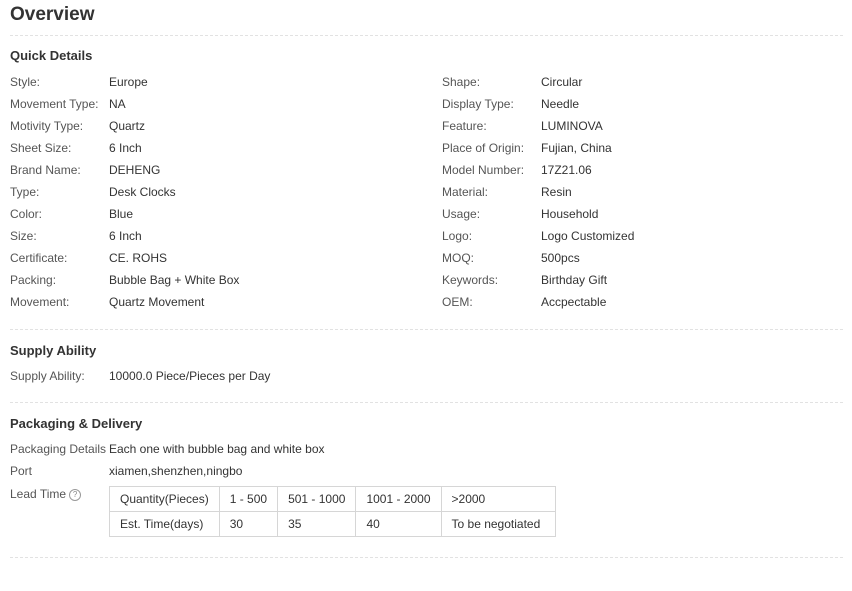  Describe the element at coordinates (190, 376) in the screenshot. I see `supply-ability-value: 10000.0 Piece/Pieces per Day` at that location.